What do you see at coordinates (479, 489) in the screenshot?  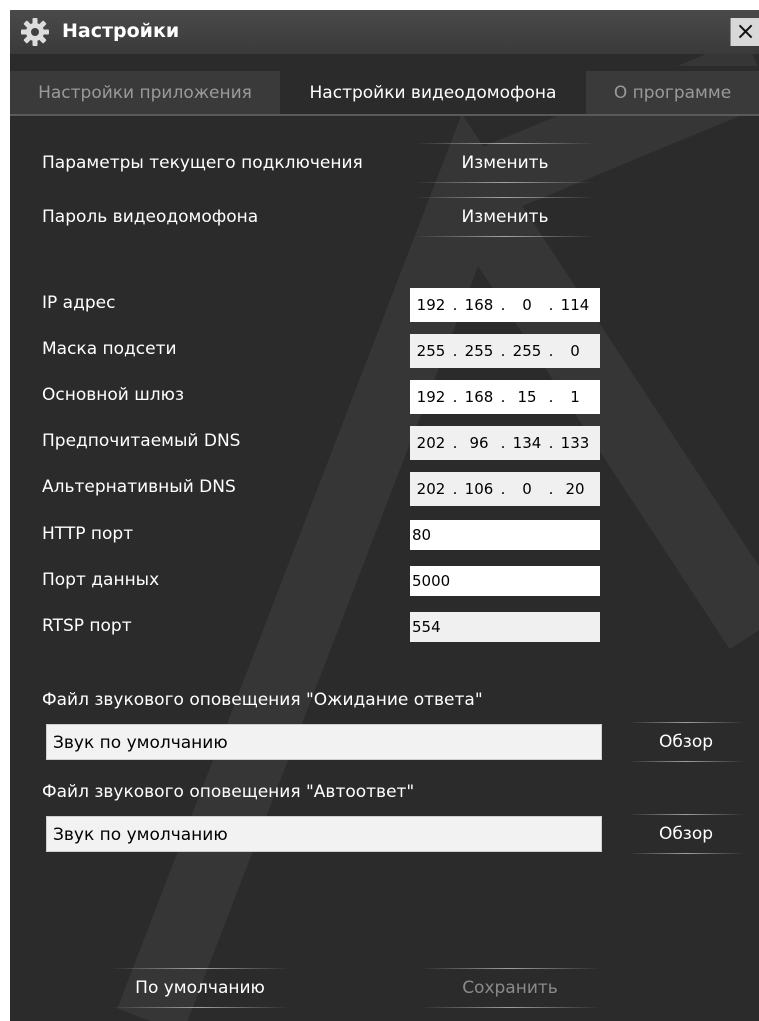 I see `ip-octet: 106` at bounding box center [479, 489].